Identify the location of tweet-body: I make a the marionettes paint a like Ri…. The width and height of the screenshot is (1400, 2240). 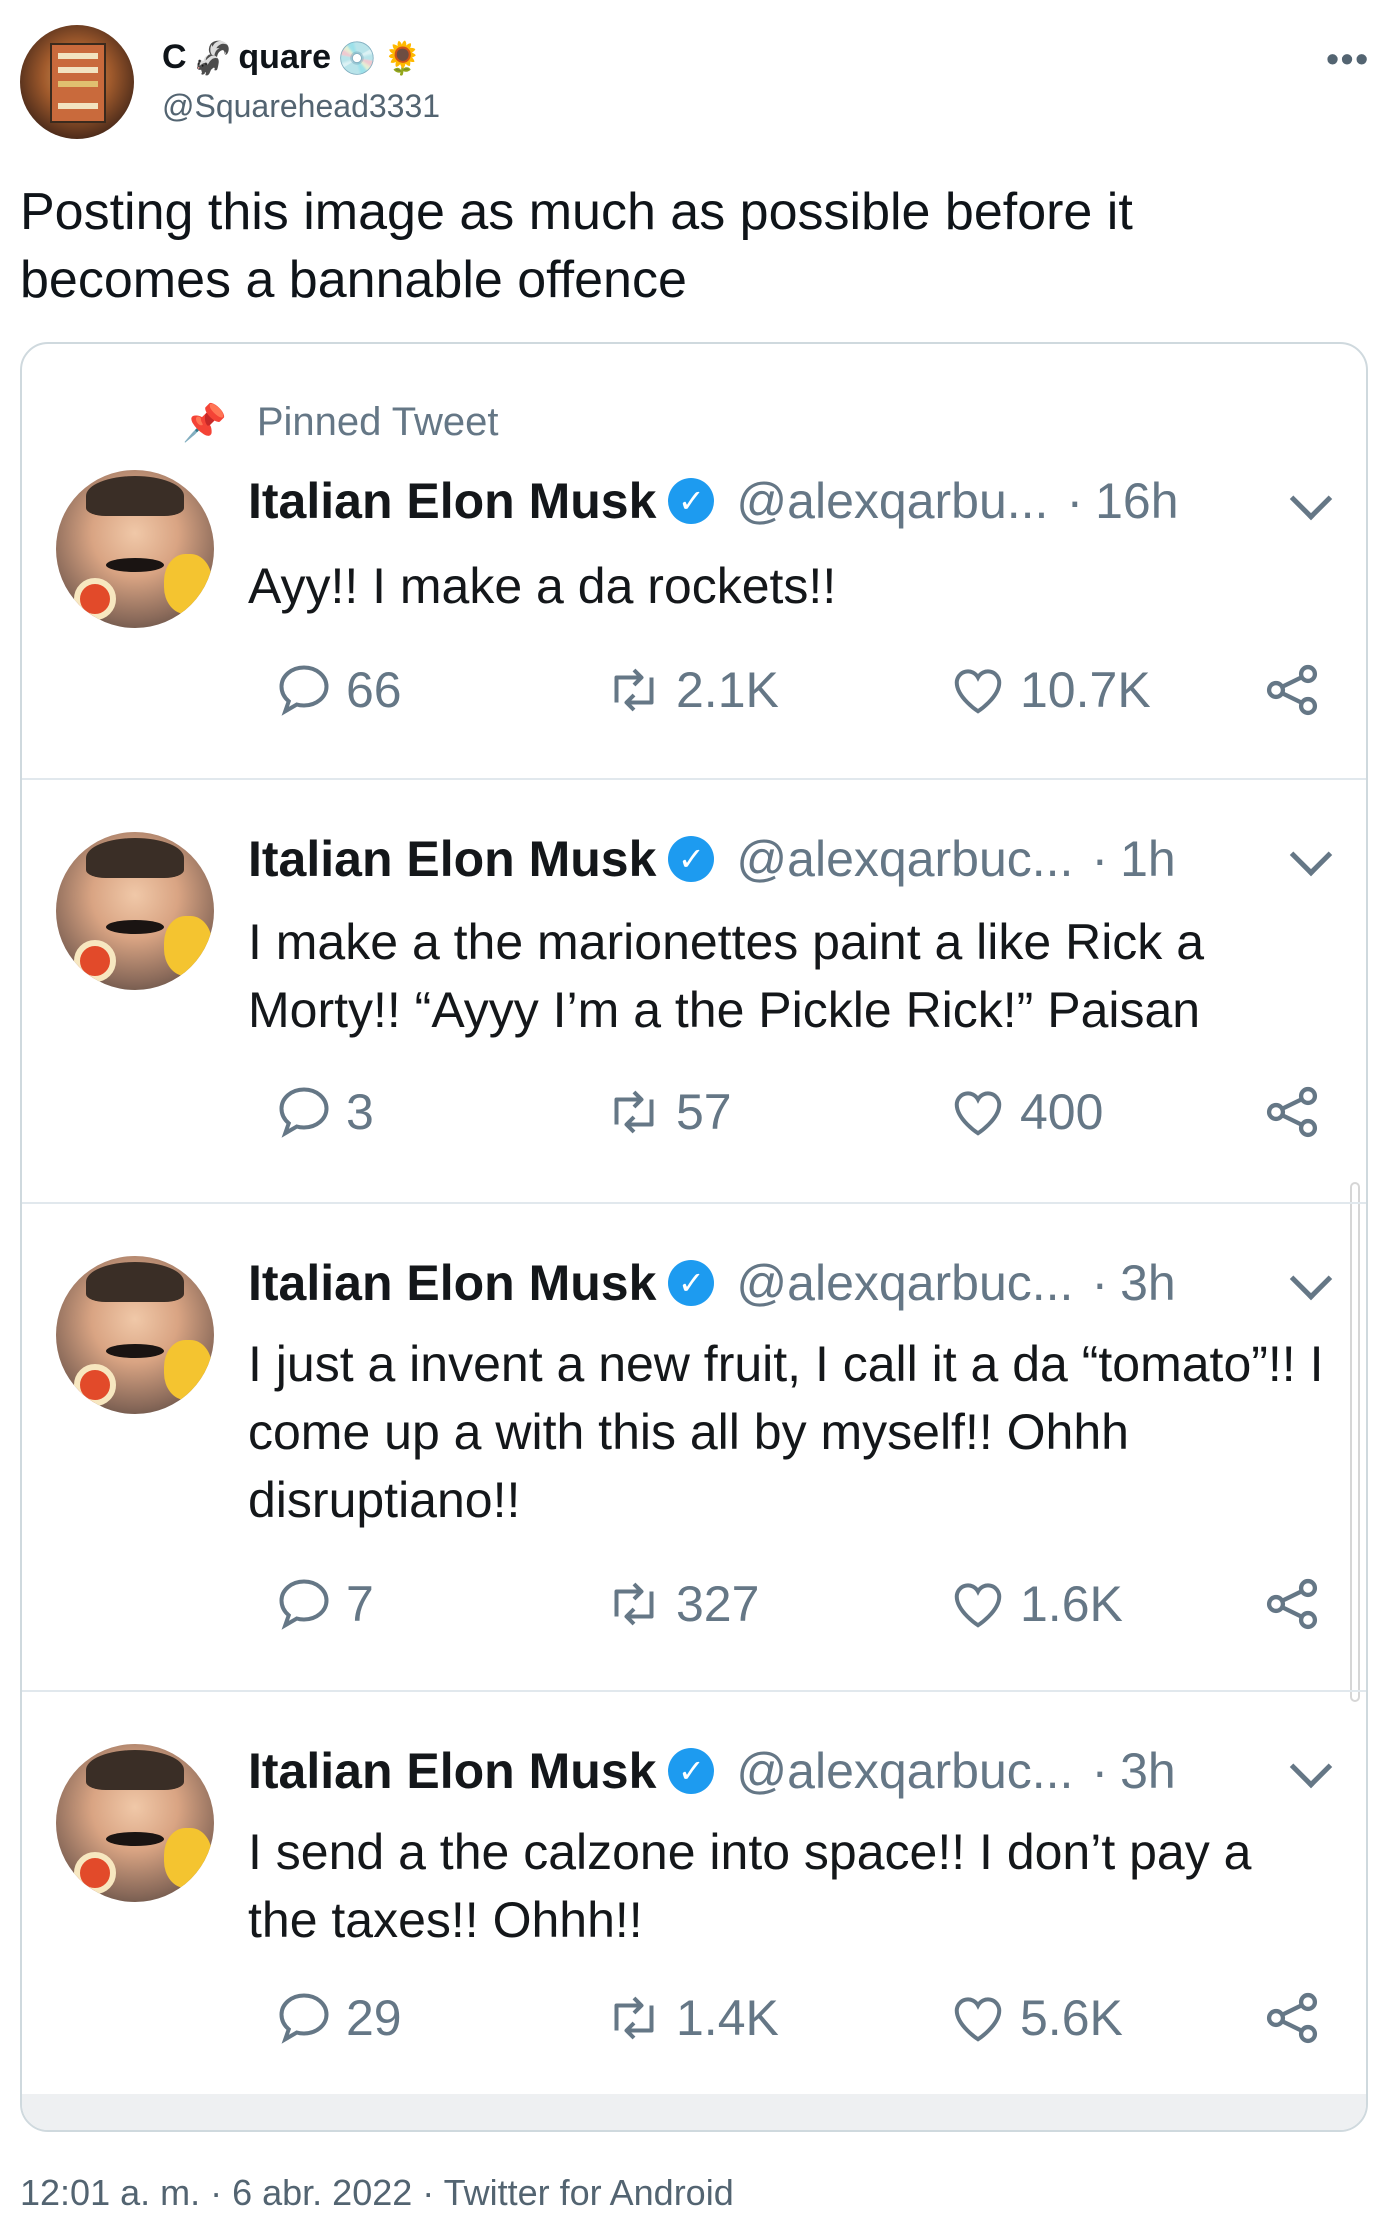
(726, 976).